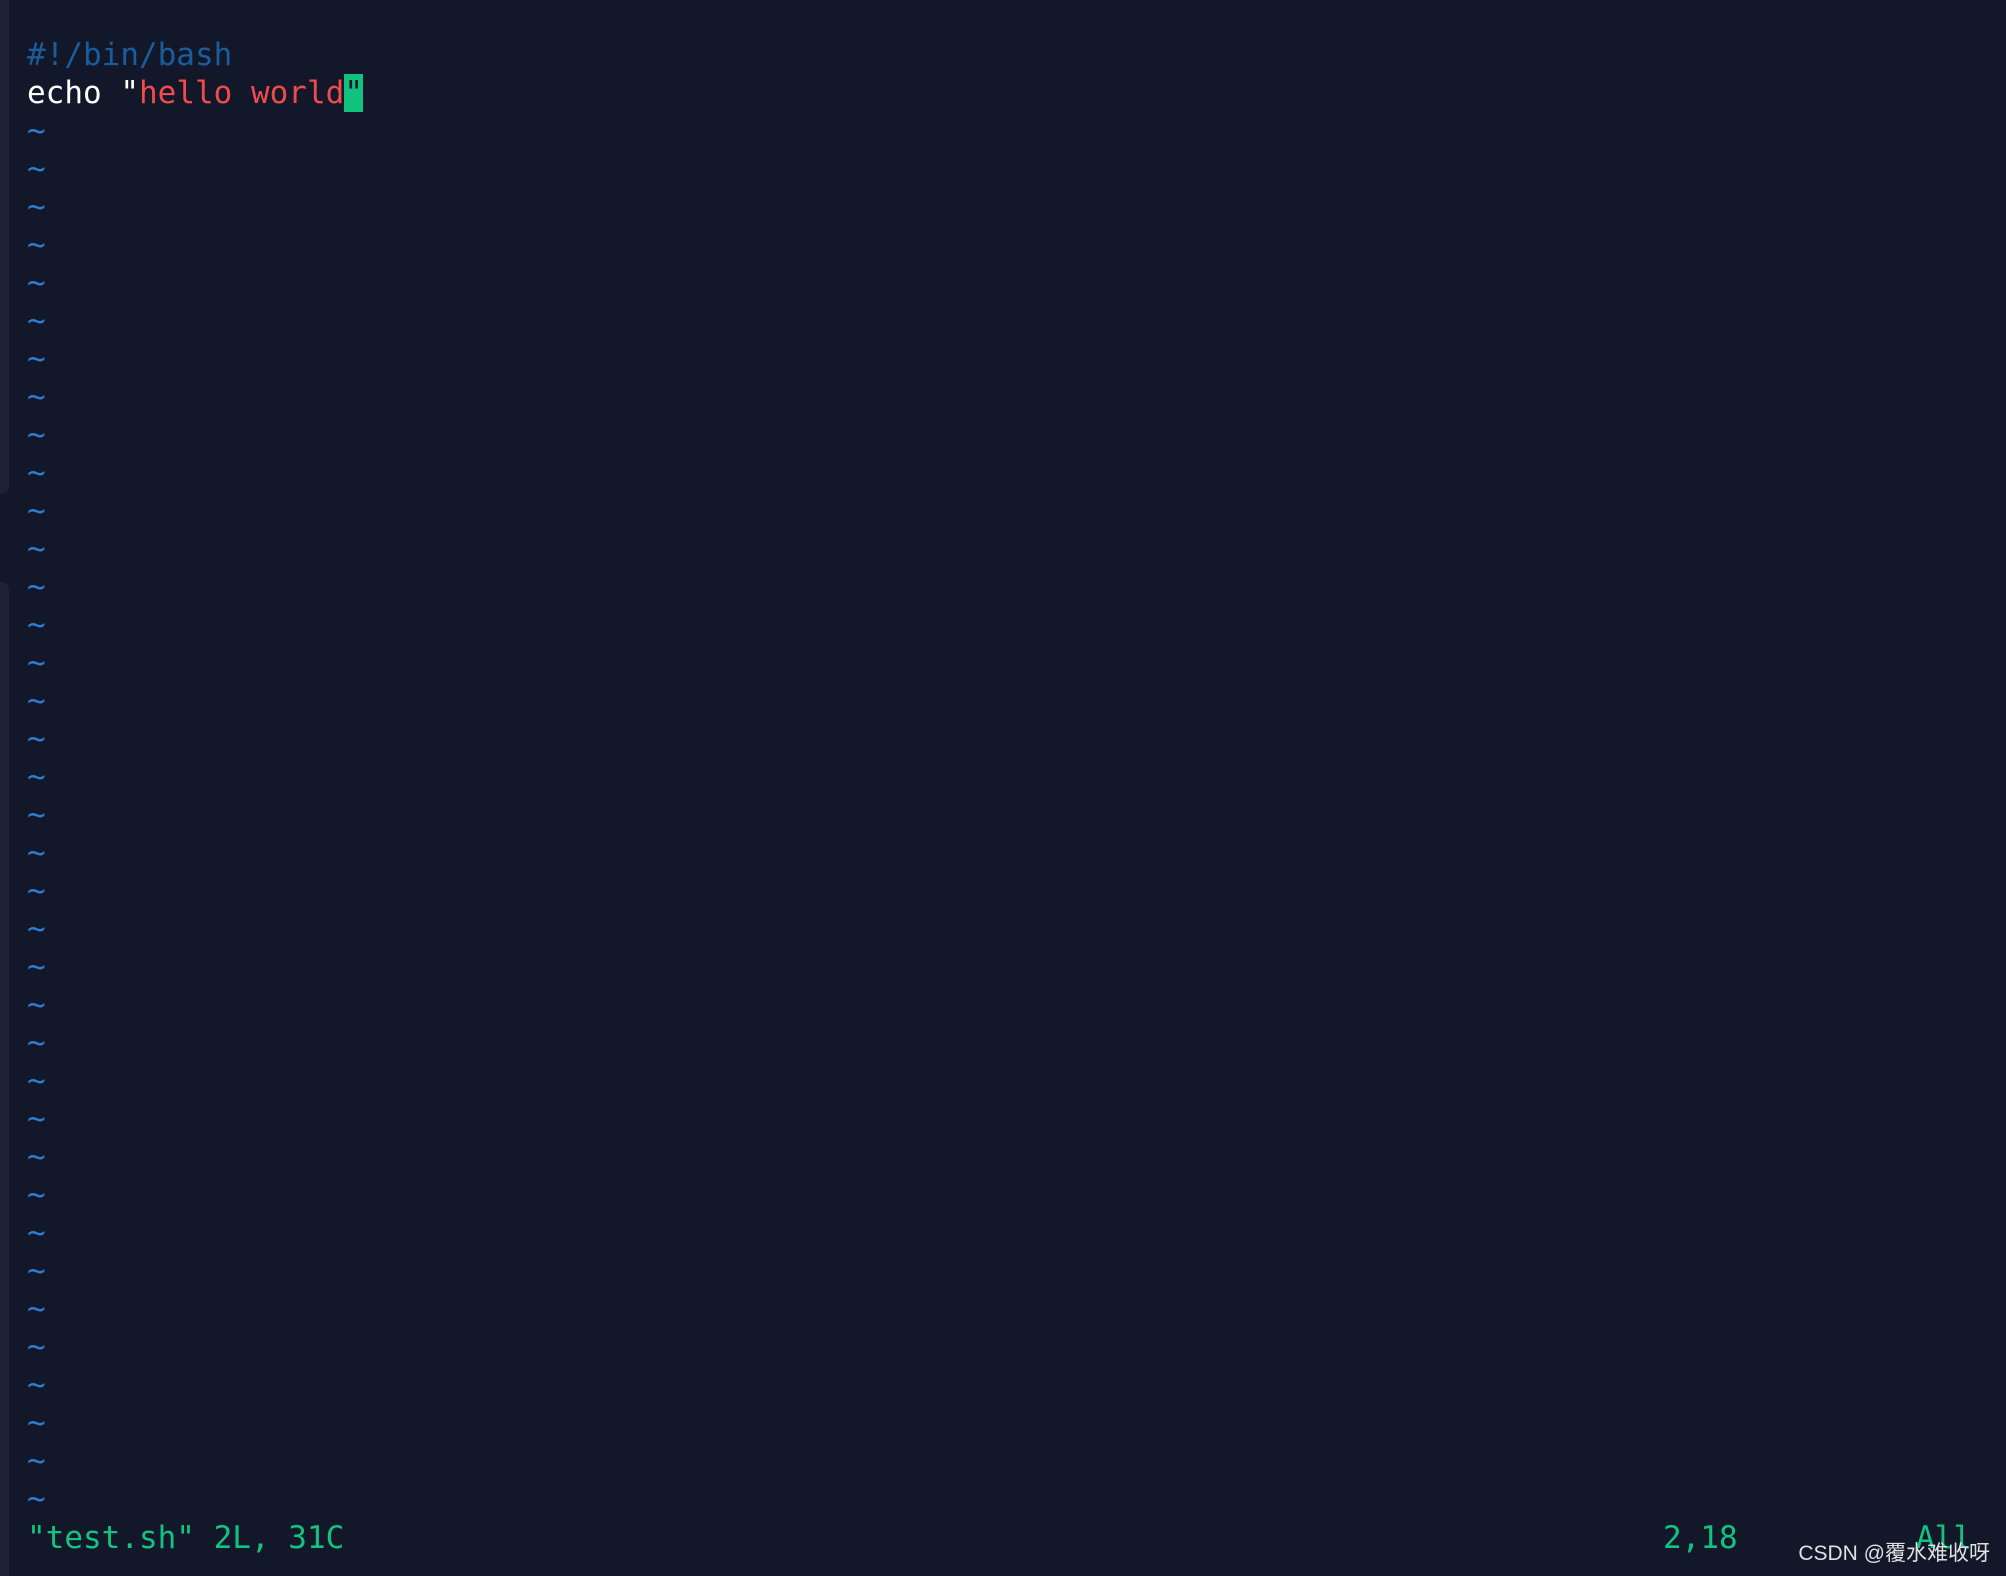 This screenshot has width=2006, height=1576. I want to click on string-literal: hello world, so click(242, 93).